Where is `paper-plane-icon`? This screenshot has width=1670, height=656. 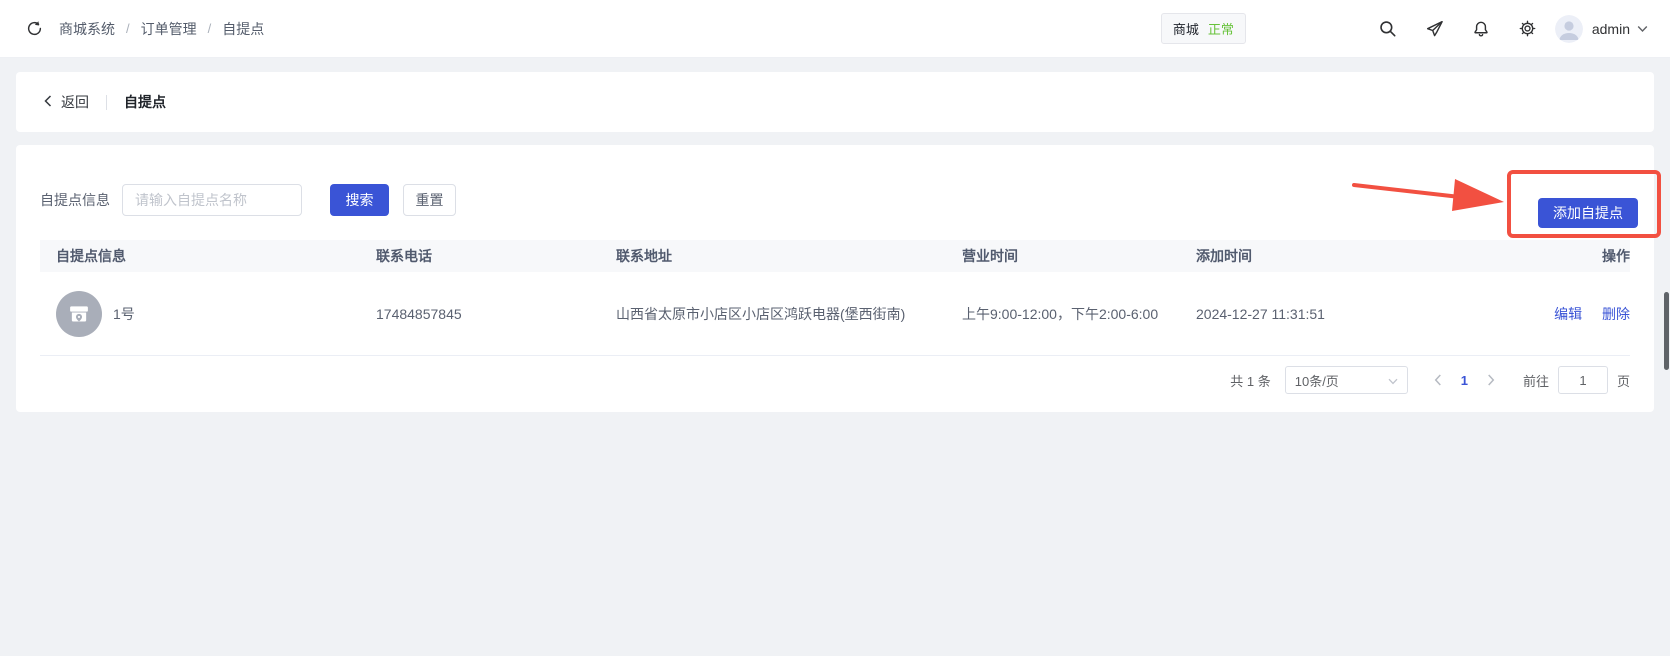 paper-plane-icon is located at coordinates (1434, 28).